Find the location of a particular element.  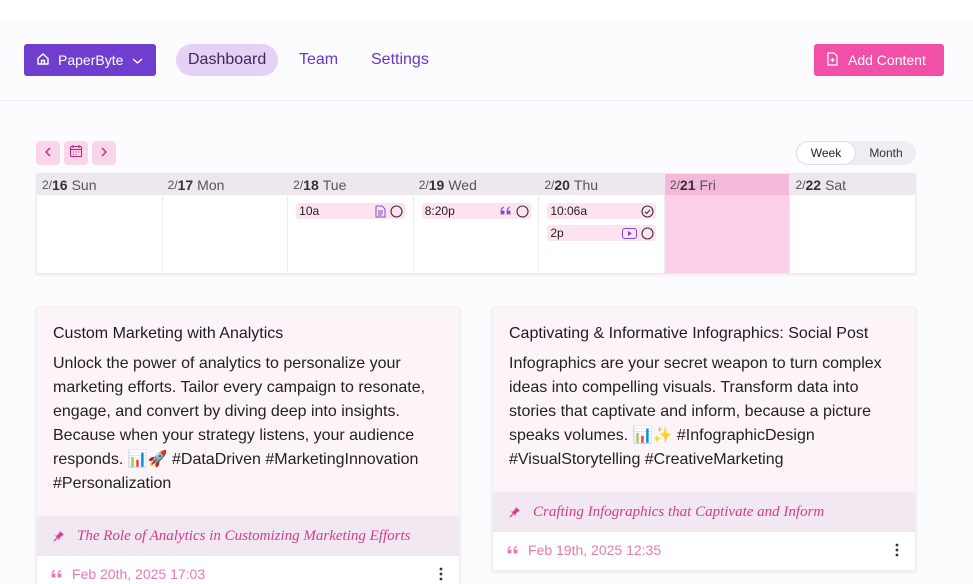

day-name: Mon is located at coordinates (211, 184).